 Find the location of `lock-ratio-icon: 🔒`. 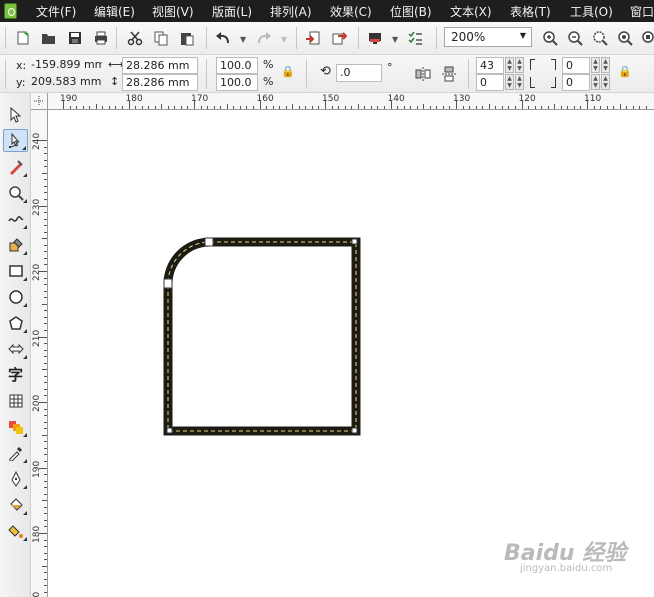

lock-ratio-icon: 🔒 is located at coordinates (288, 71).